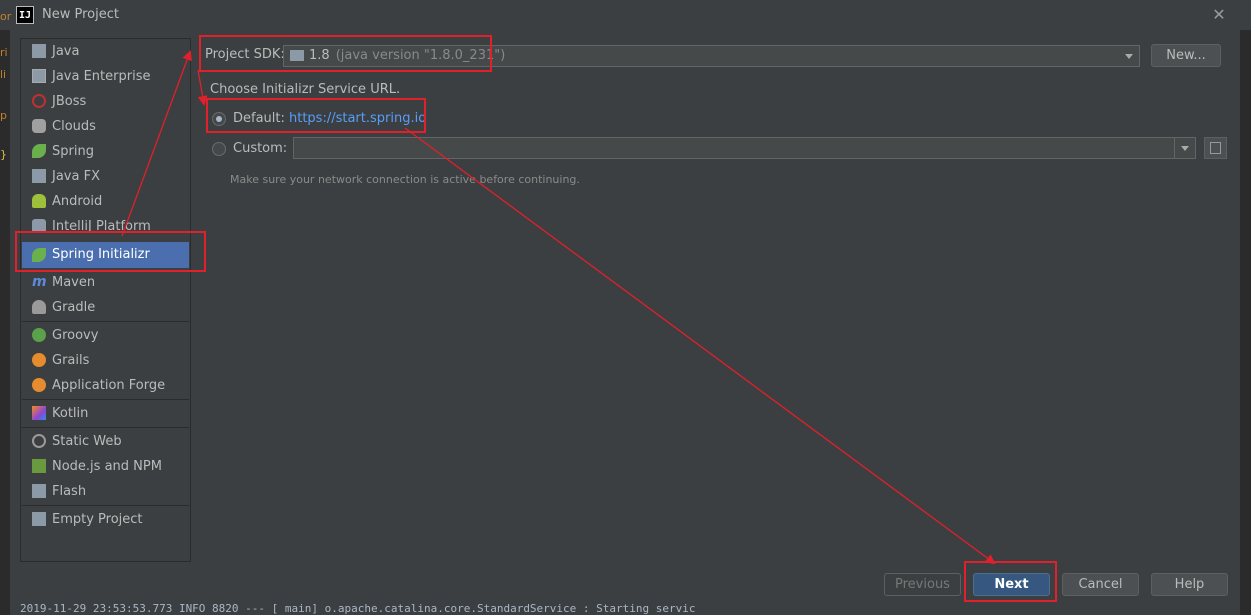 This screenshot has width=1251, height=615. I want to click on arrow-to-sdk, so click(156, 143).